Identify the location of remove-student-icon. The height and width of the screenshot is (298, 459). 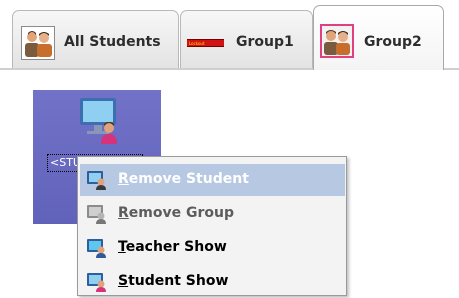
(97, 180).